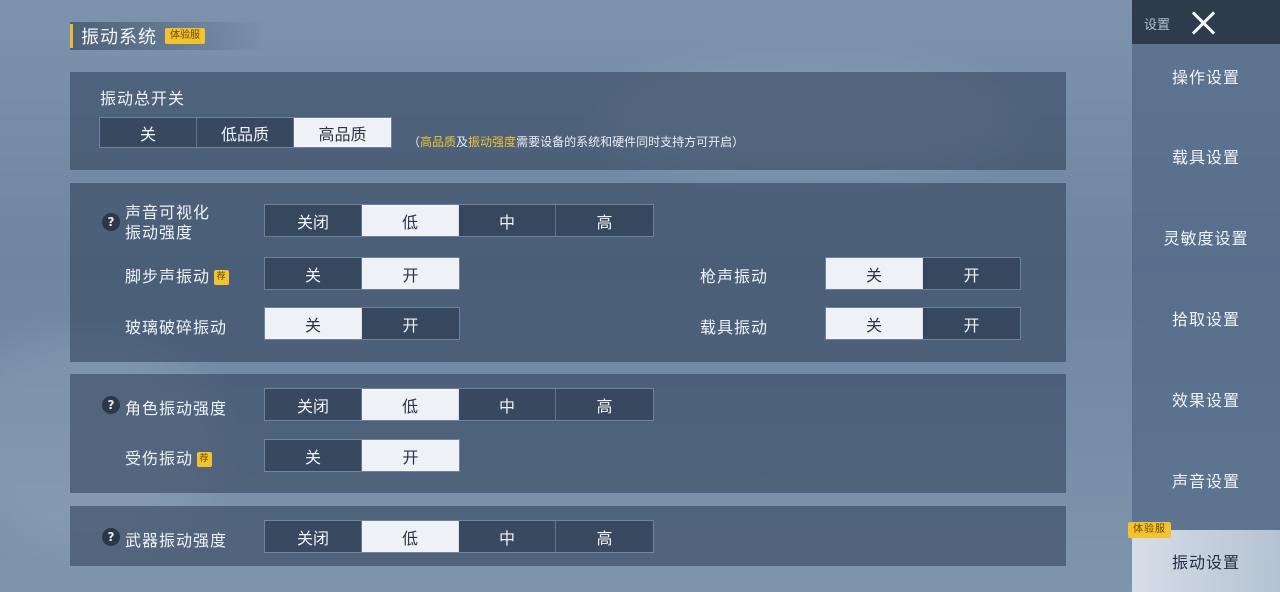  Describe the element at coordinates (507, 404) in the screenshot. I see `character-option-mid: 中` at that location.